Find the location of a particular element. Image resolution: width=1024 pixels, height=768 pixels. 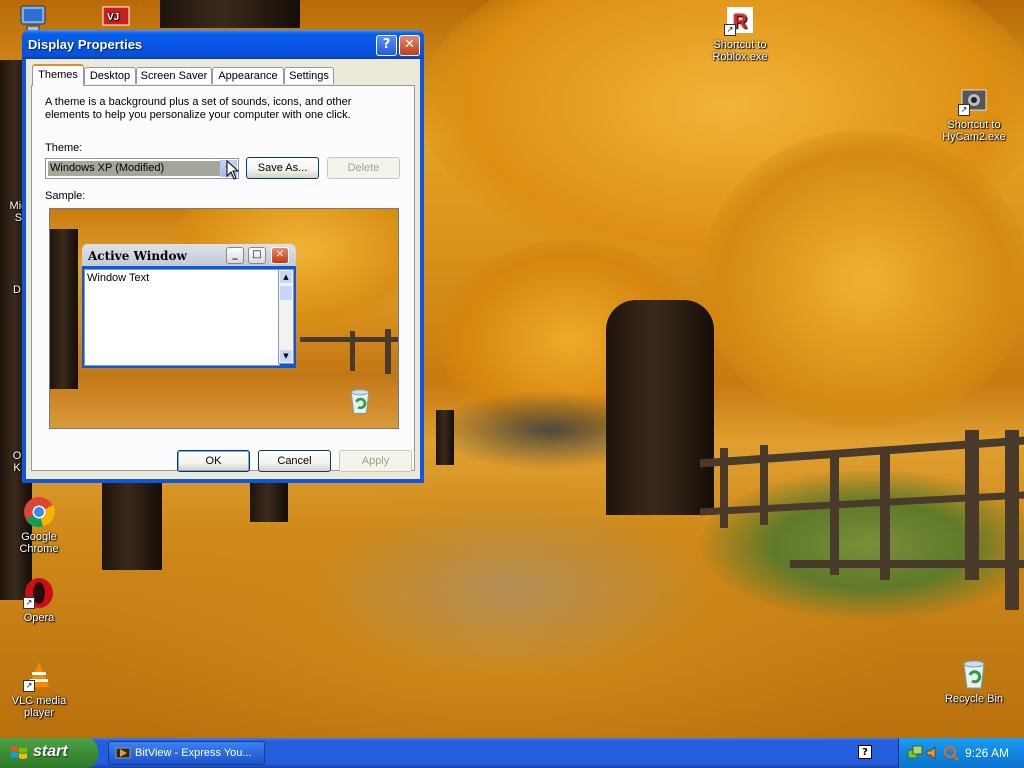

start-button: start is located at coordinates (49, 753).